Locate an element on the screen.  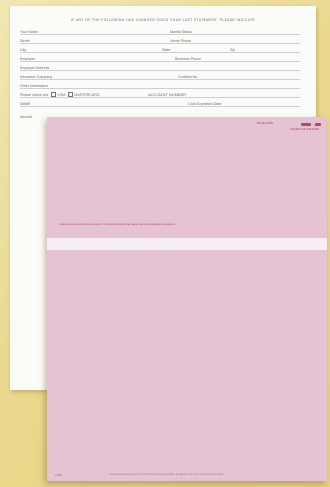
account-number-label: ACCOUNT NUMBER is located at coordinates (168, 94).